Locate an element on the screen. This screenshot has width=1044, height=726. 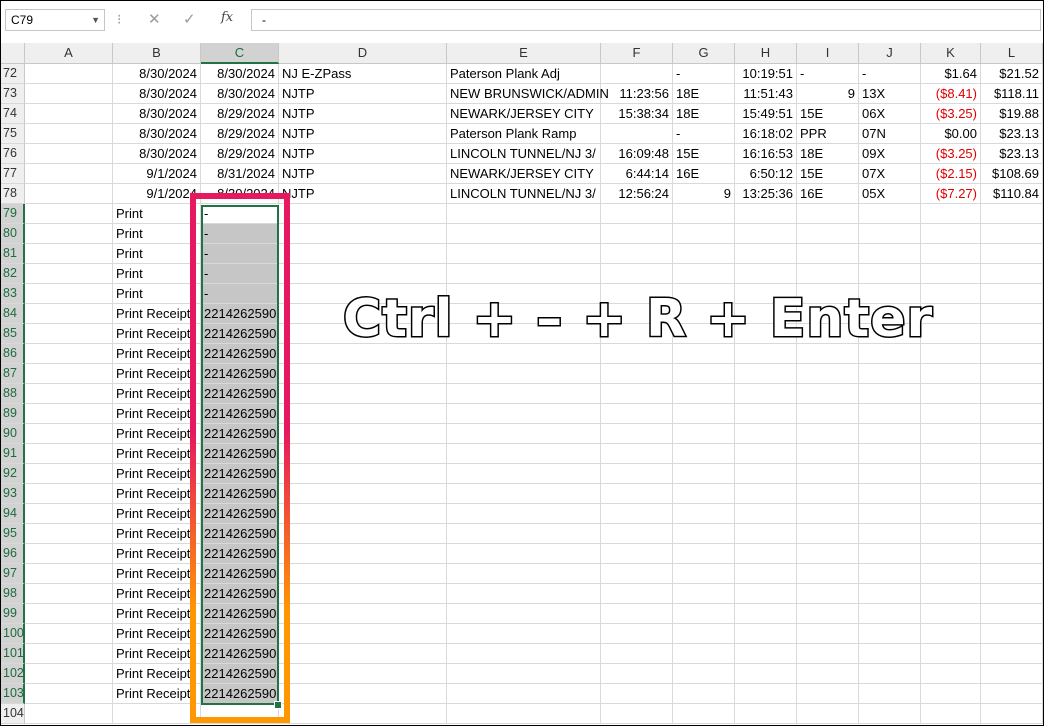
cell-c99: 2214262590 is located at coordinates (240, 614).